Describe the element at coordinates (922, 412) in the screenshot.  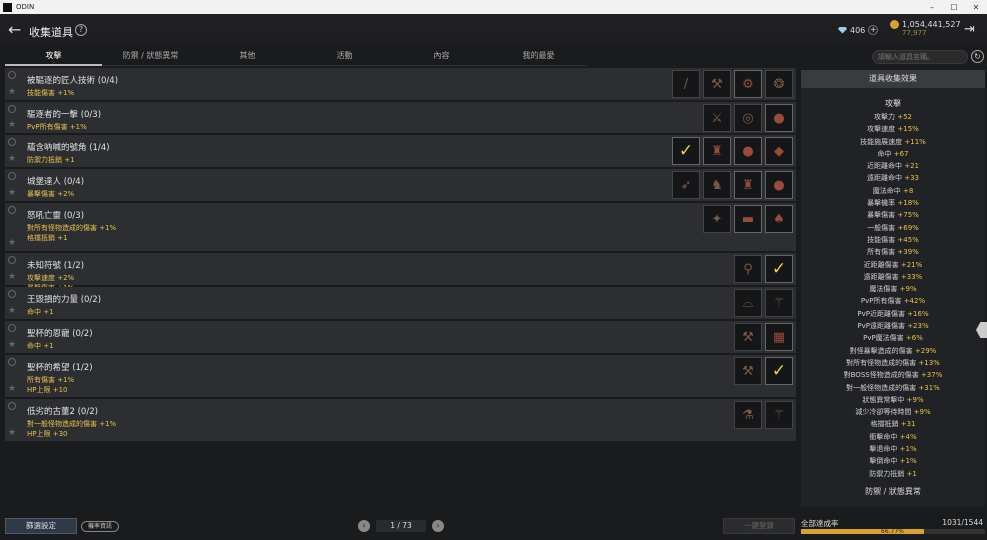
I see `effect-value: +9%` at that location.